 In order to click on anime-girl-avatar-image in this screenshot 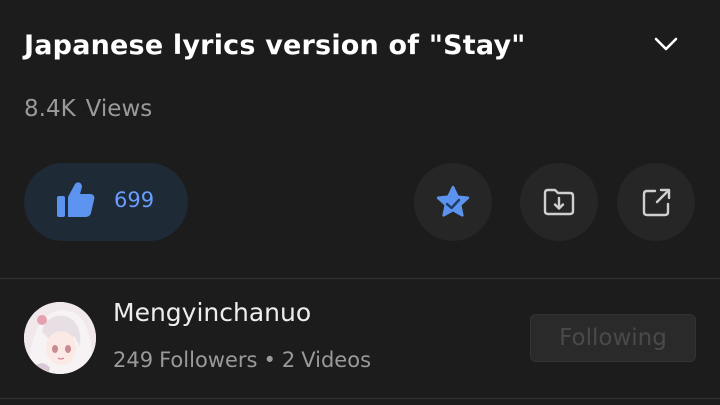, I will do `click(60, 338)`.